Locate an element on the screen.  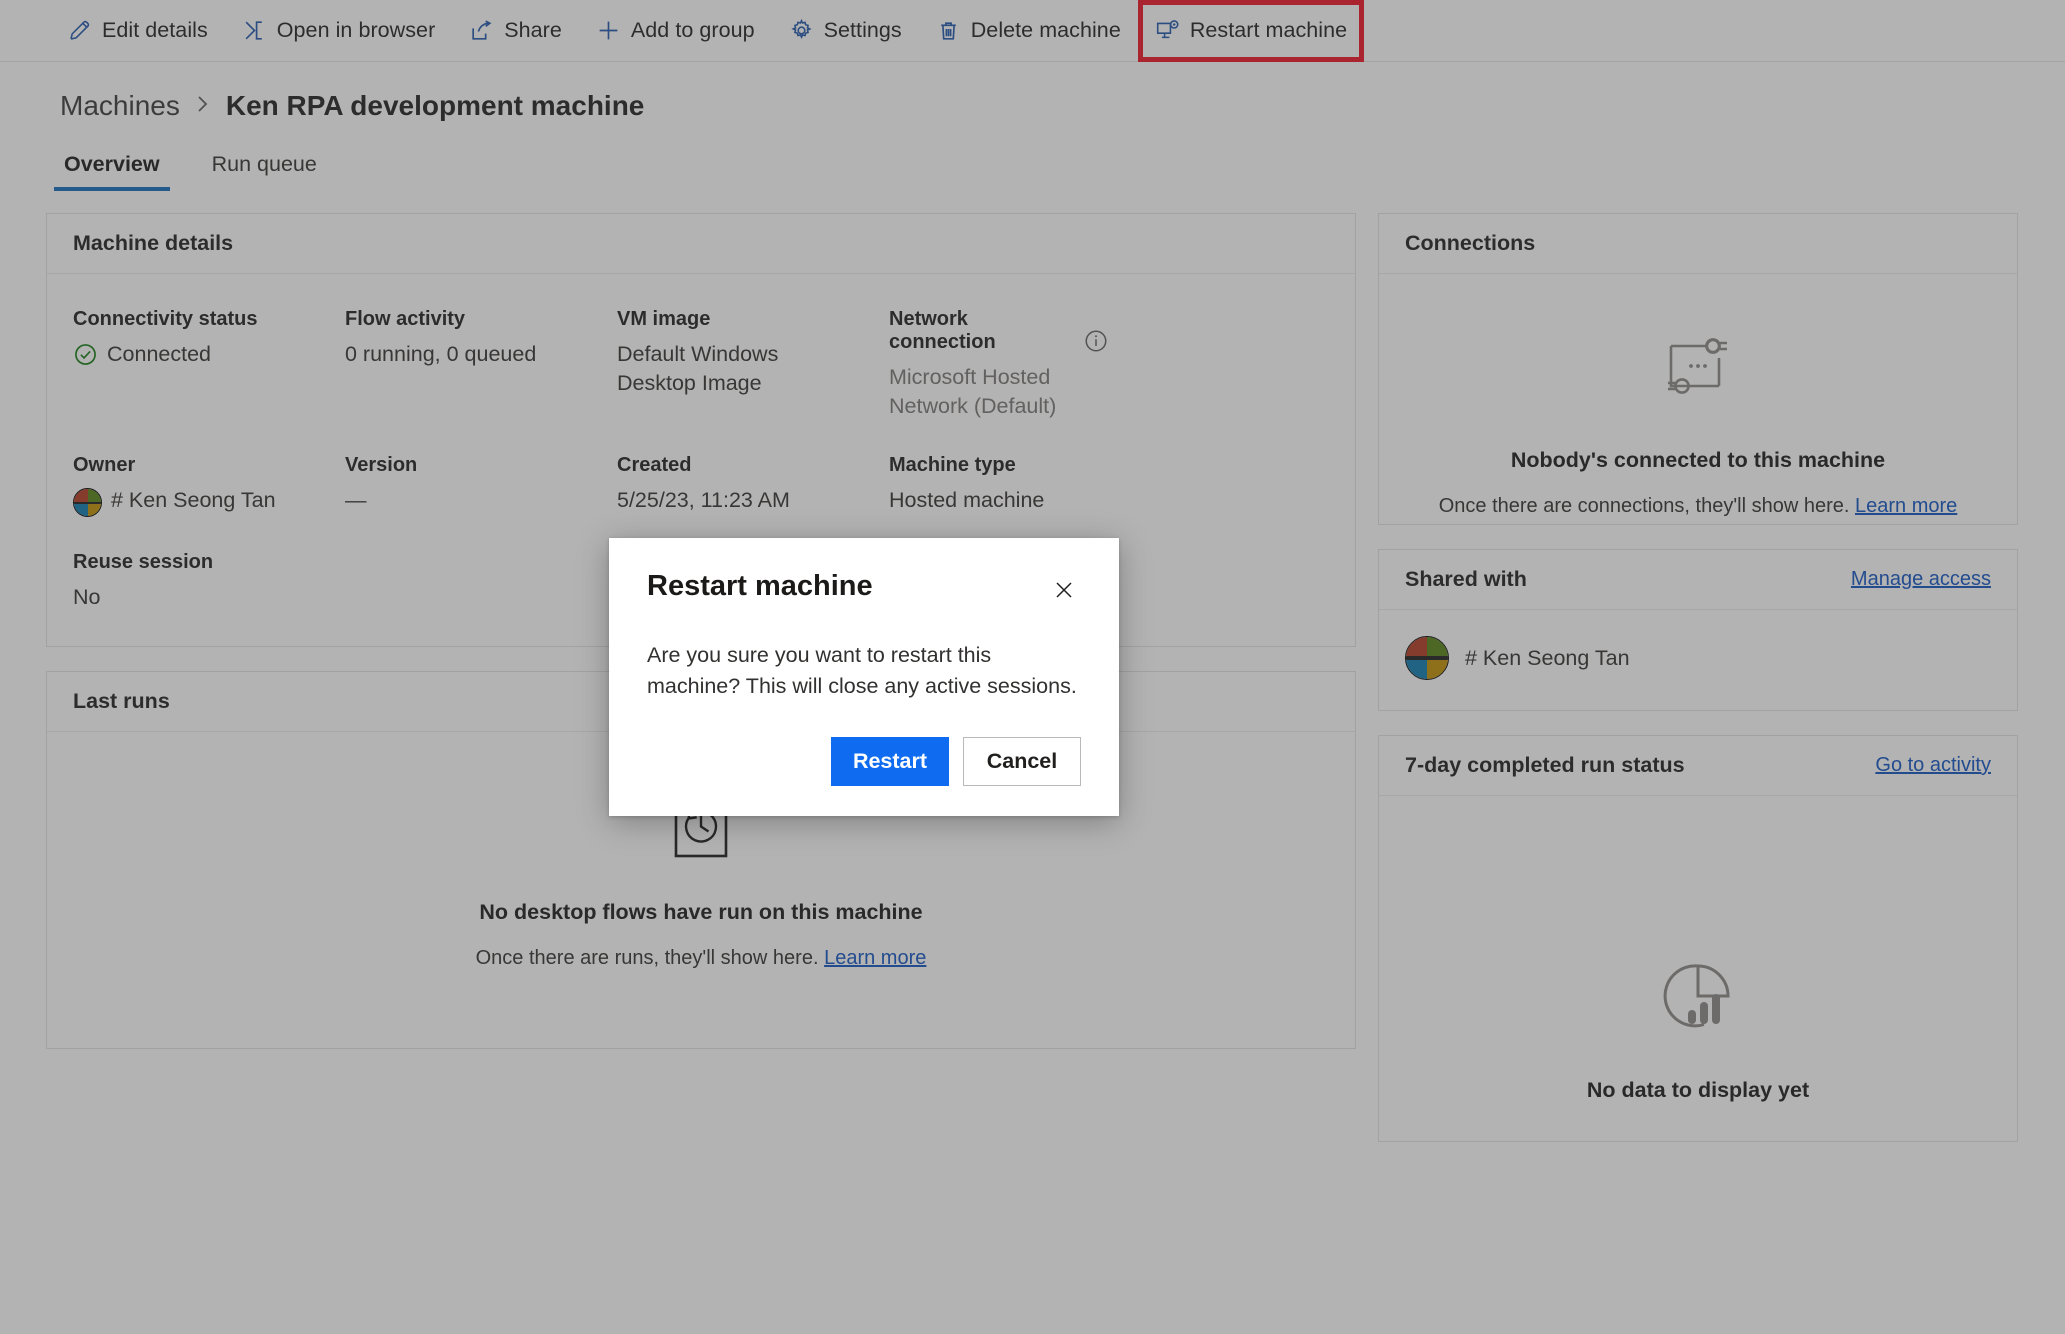
cancel-button: Cancel is located at coordinates (1022, 762).